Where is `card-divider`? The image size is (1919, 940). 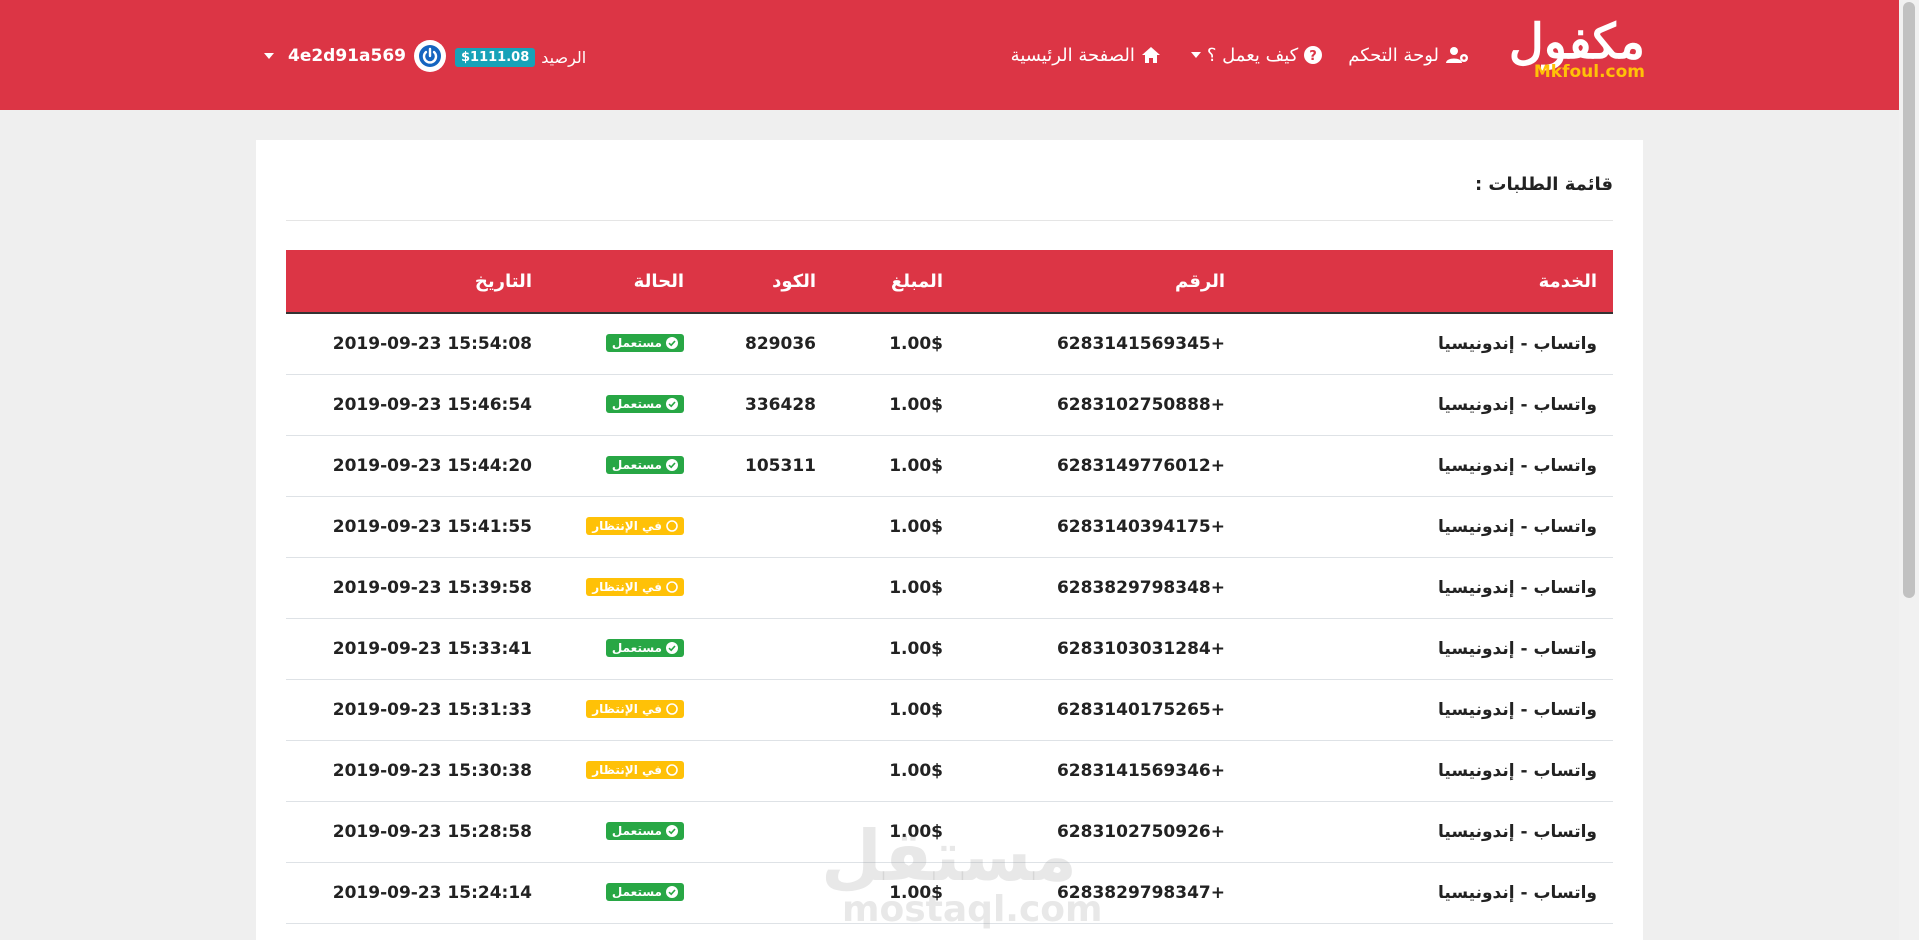 card-divider is located at coordinates (949, 220).